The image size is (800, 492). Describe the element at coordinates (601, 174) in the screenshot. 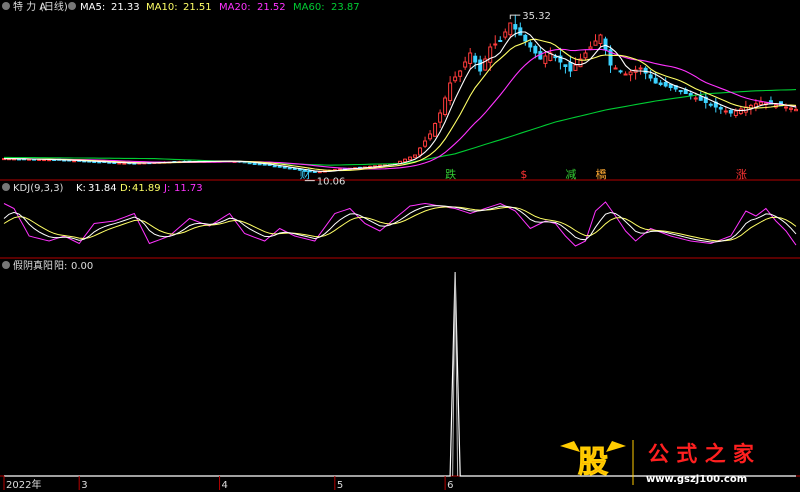

I see `signal-label-4: 橋` at that location.